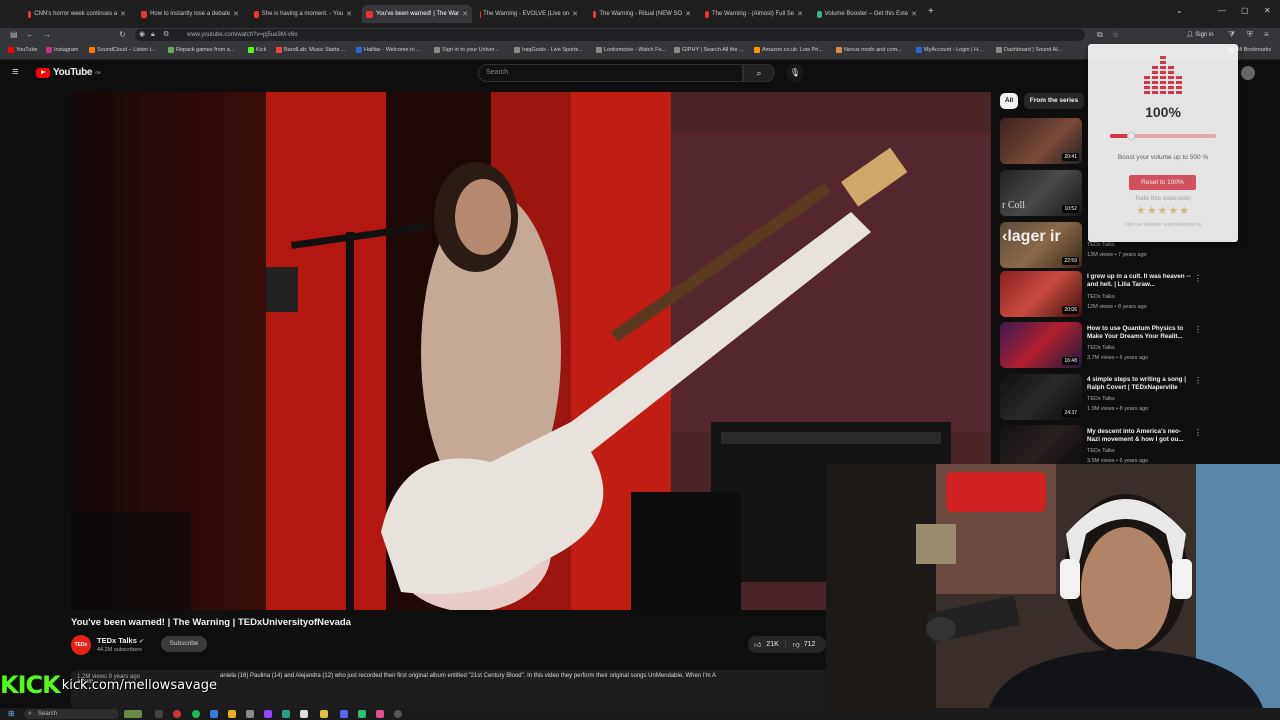 Image resolution: width=1280 pixels, height=720 pixels. What do you see at coordinates (1054, 101) in the screenshot?
I see `chip-from-the-series: From the series` at bounding box center [1054, 101].